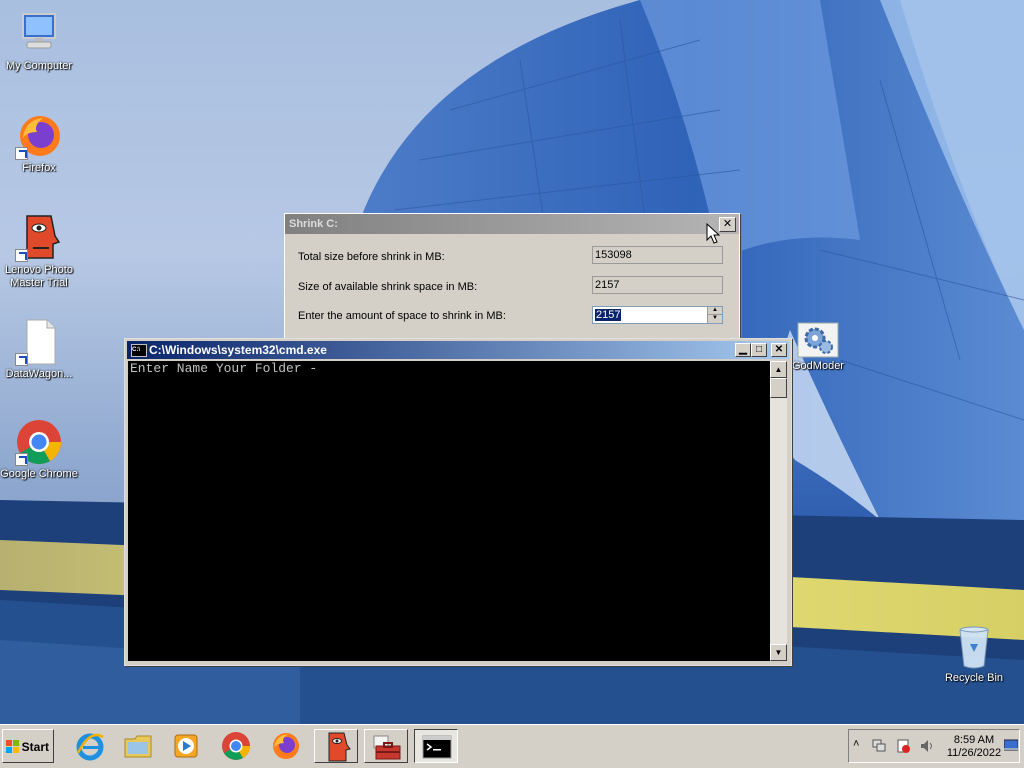  Describe the element at coordinates (727, 224) in the screenshot. I see `shrink-close-button: ✕` at that location.